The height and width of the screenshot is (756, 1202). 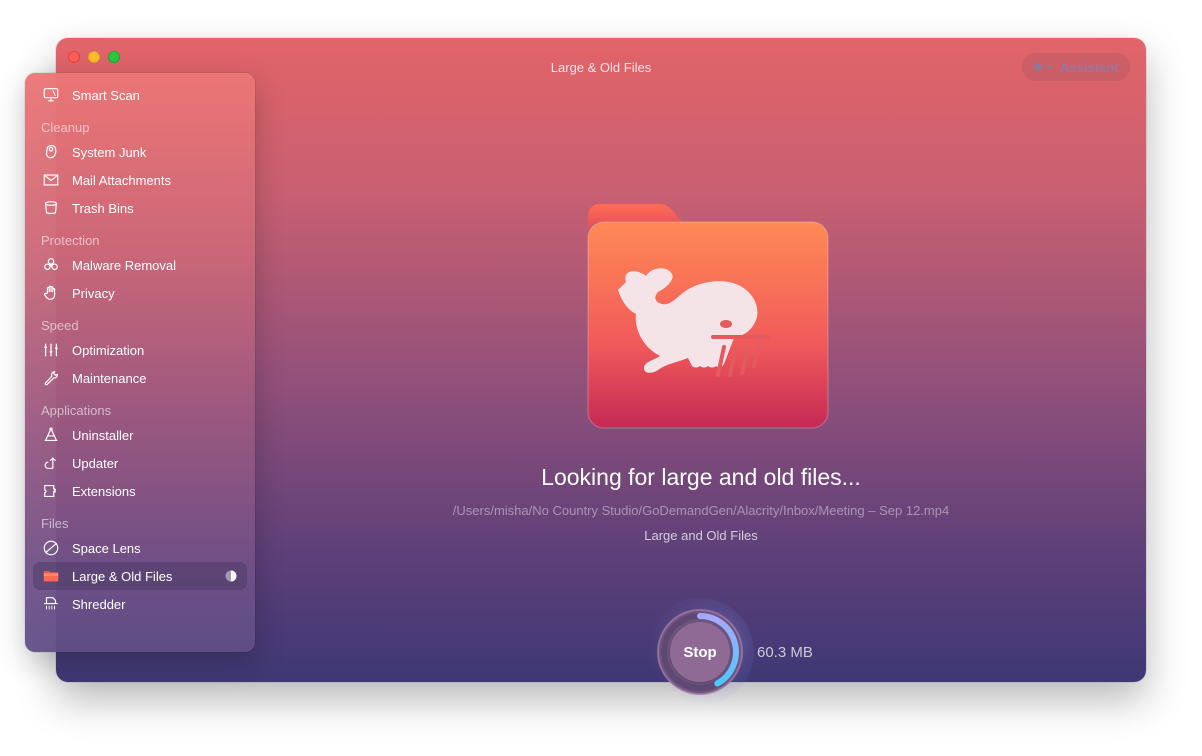 I want to click on biohazard-icon, so click(x=51, y=265).